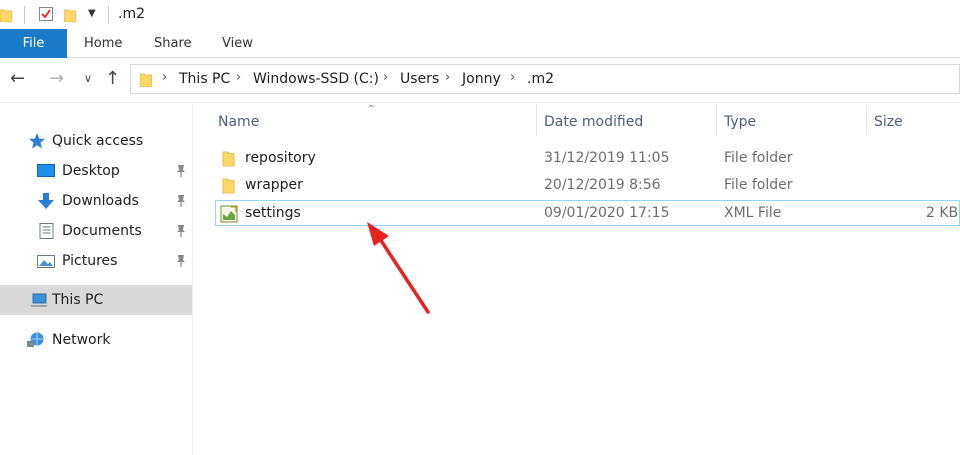 The image size is (960, 455). What do you see at coordinates (100, 201) in the screenshot?
I see `sidebar-item-label: Downloads` at bounding box center [100, 201].